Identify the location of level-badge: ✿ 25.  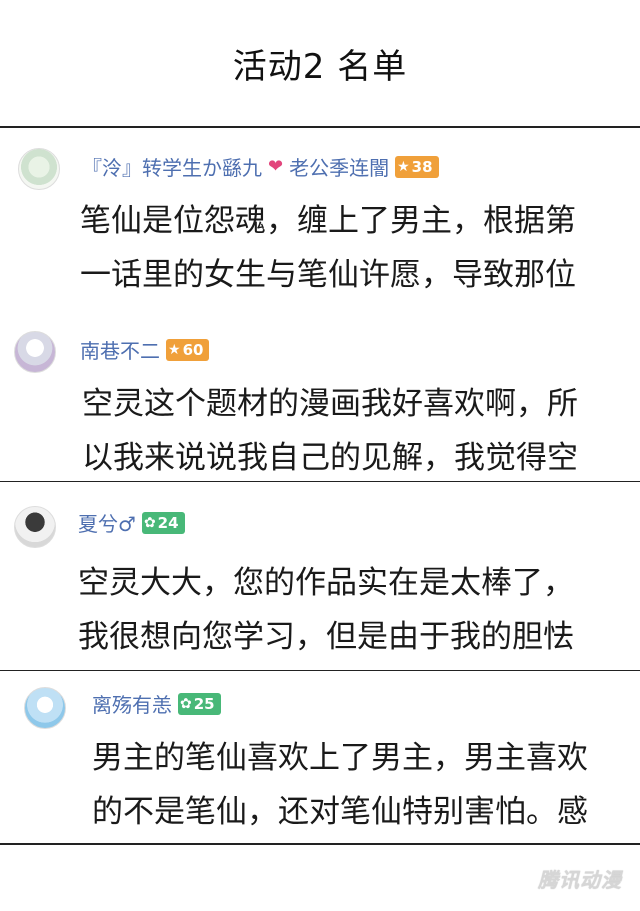
(199, 703).